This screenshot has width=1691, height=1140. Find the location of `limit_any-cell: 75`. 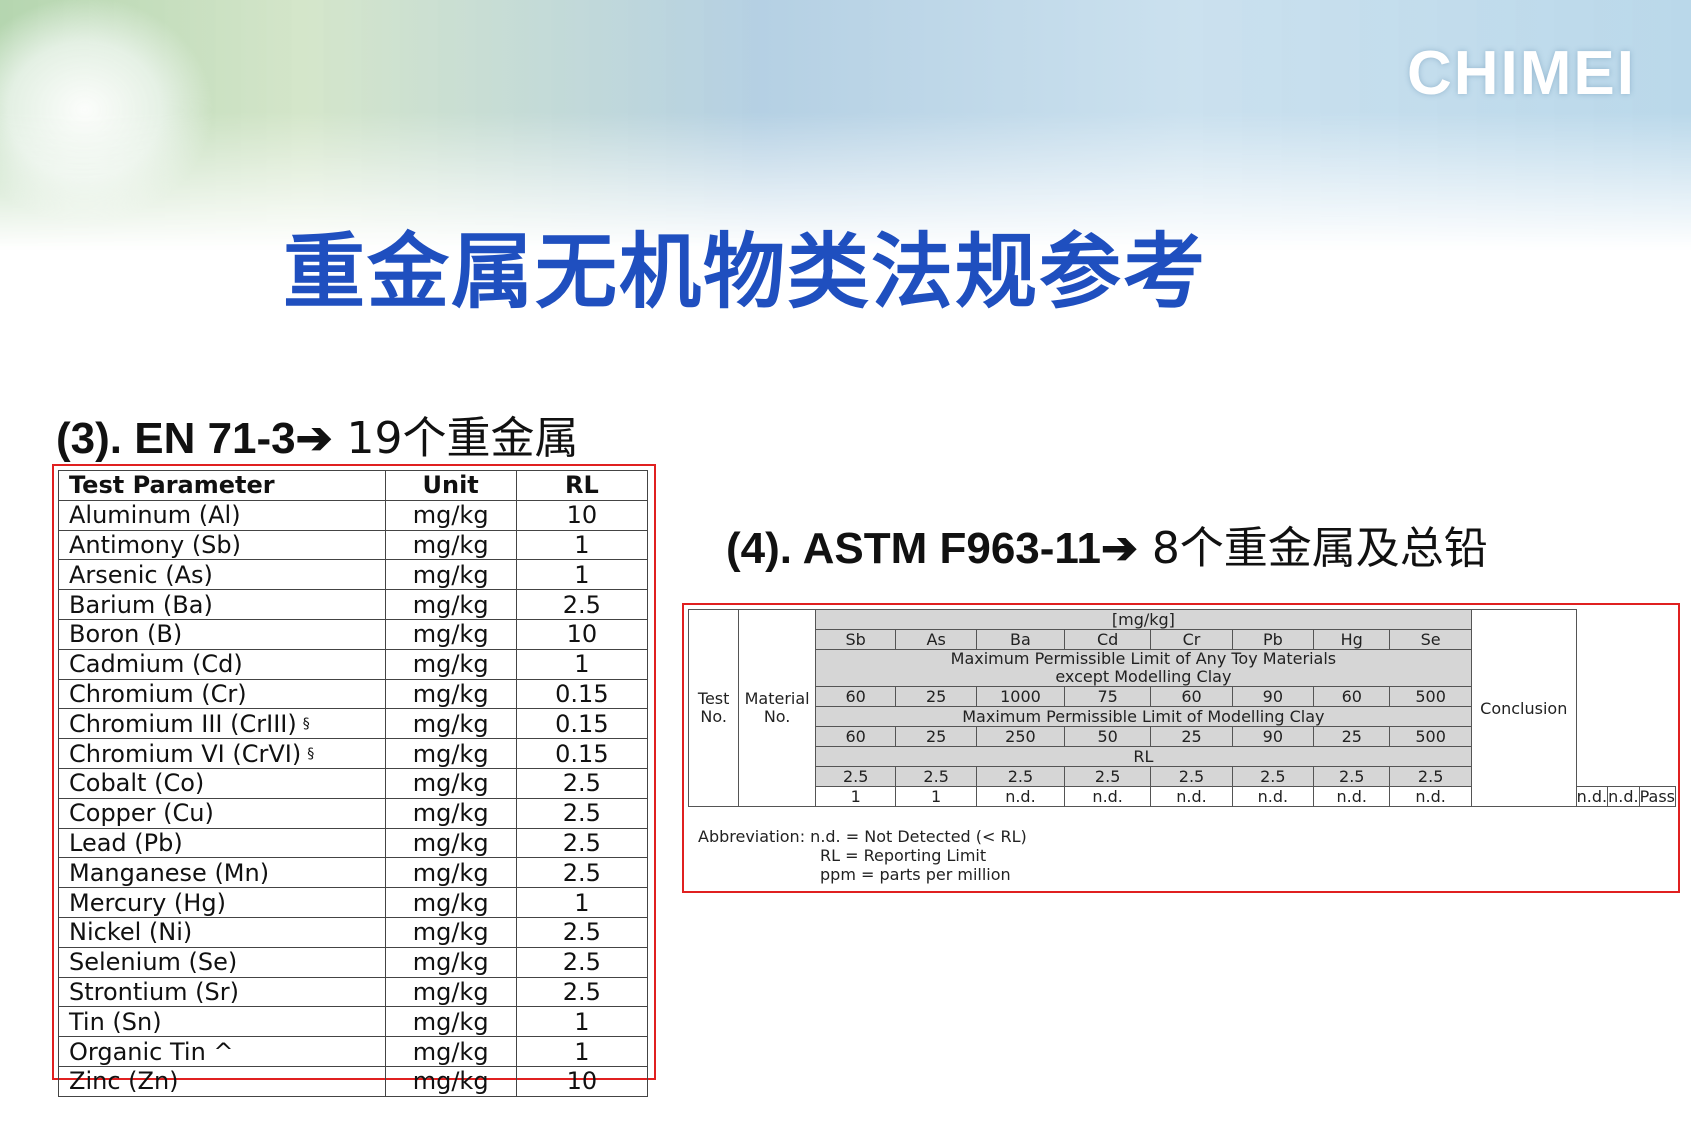

limit_any-cell: 75 is located at coordinates (1107, 696).